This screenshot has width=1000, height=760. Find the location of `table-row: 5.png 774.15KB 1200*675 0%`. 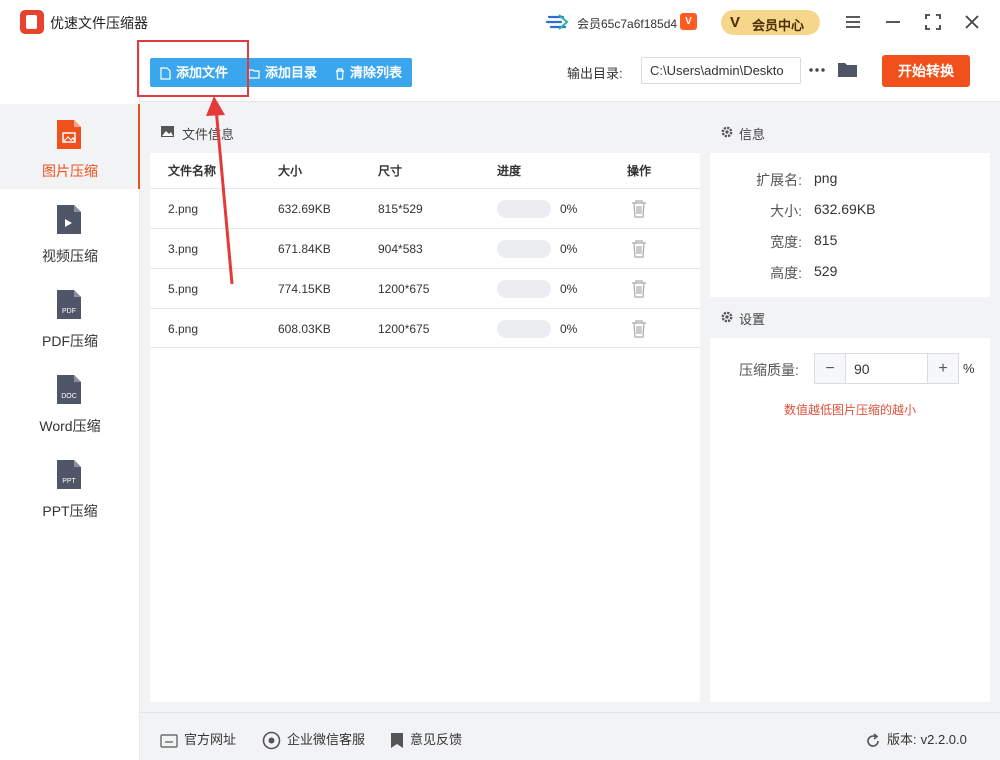

table-row: 5.png 774.15KB 1200*675 0% is located at coordinates (425, 288).